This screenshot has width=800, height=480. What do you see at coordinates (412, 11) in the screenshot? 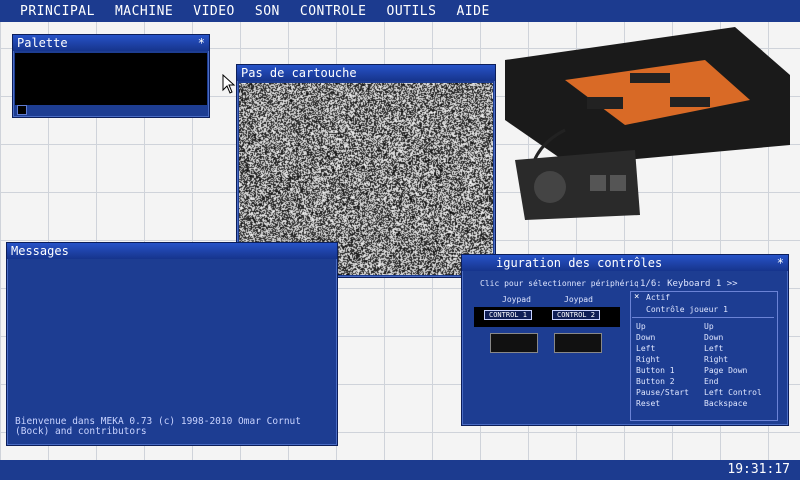
I see `menu-outils: OUTILS` at bounding box center [412, 11].